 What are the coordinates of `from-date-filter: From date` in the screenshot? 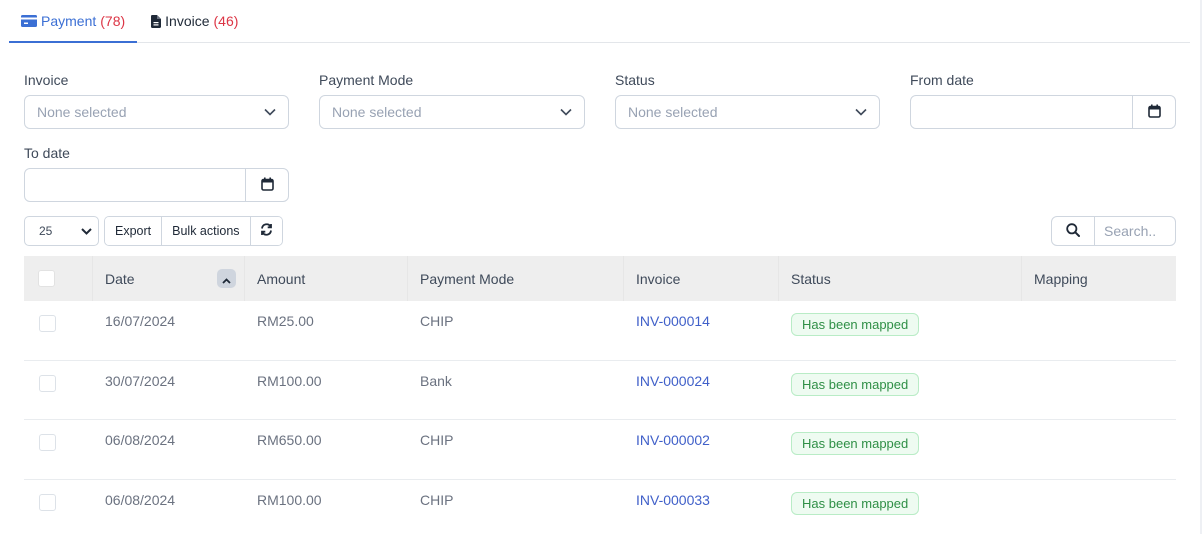 It's located at (1043, 99).